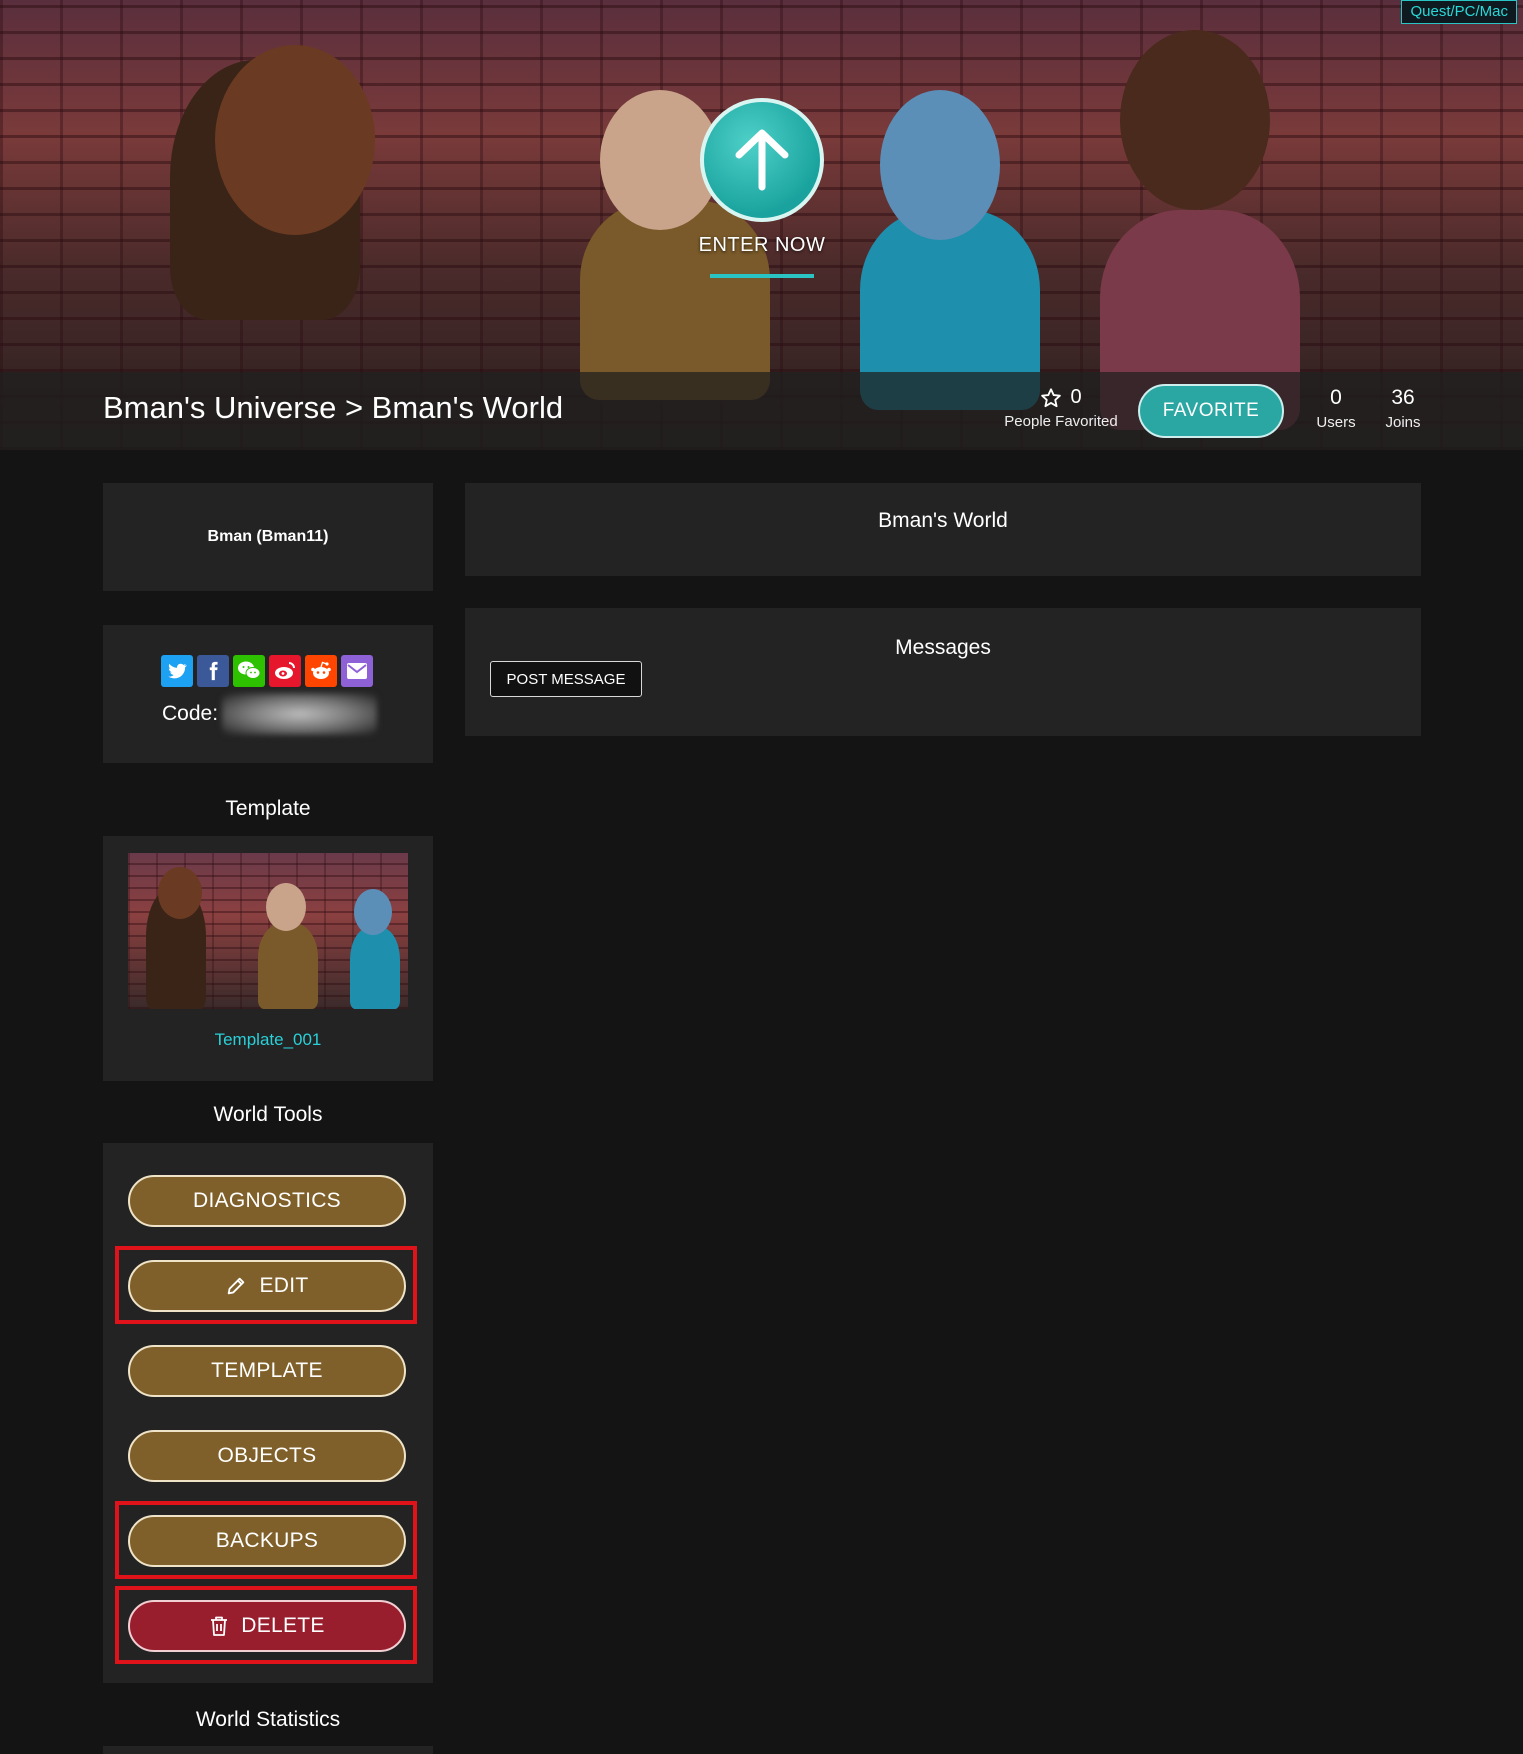 This screenshot has height=1754, width=1523. I want to click on users-count: 0, so click(1336, 397).